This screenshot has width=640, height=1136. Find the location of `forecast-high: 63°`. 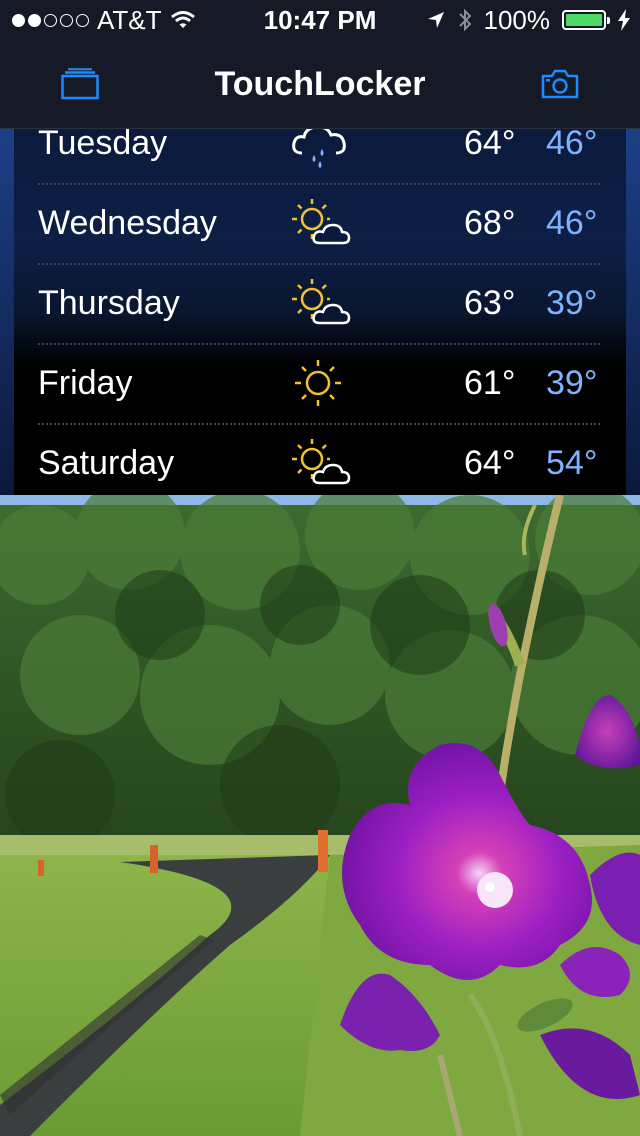

forecast-high: 63° is located at coordinates (490, 303).